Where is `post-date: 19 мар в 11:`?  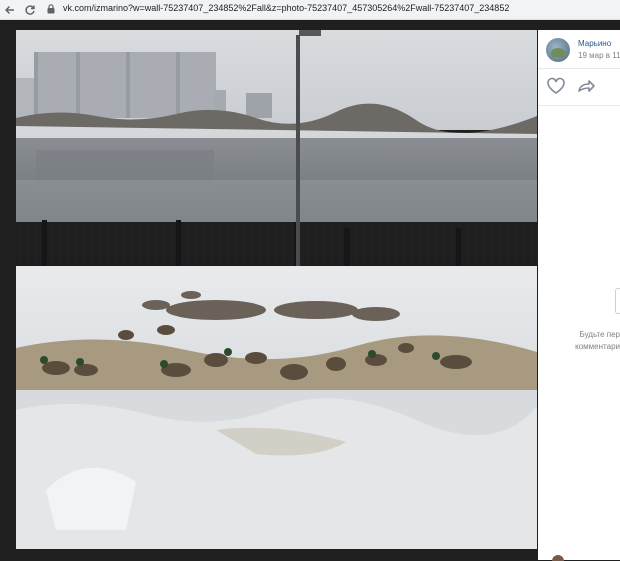 post-date: 19 мар в 11: is located at coordinates (599, 55).